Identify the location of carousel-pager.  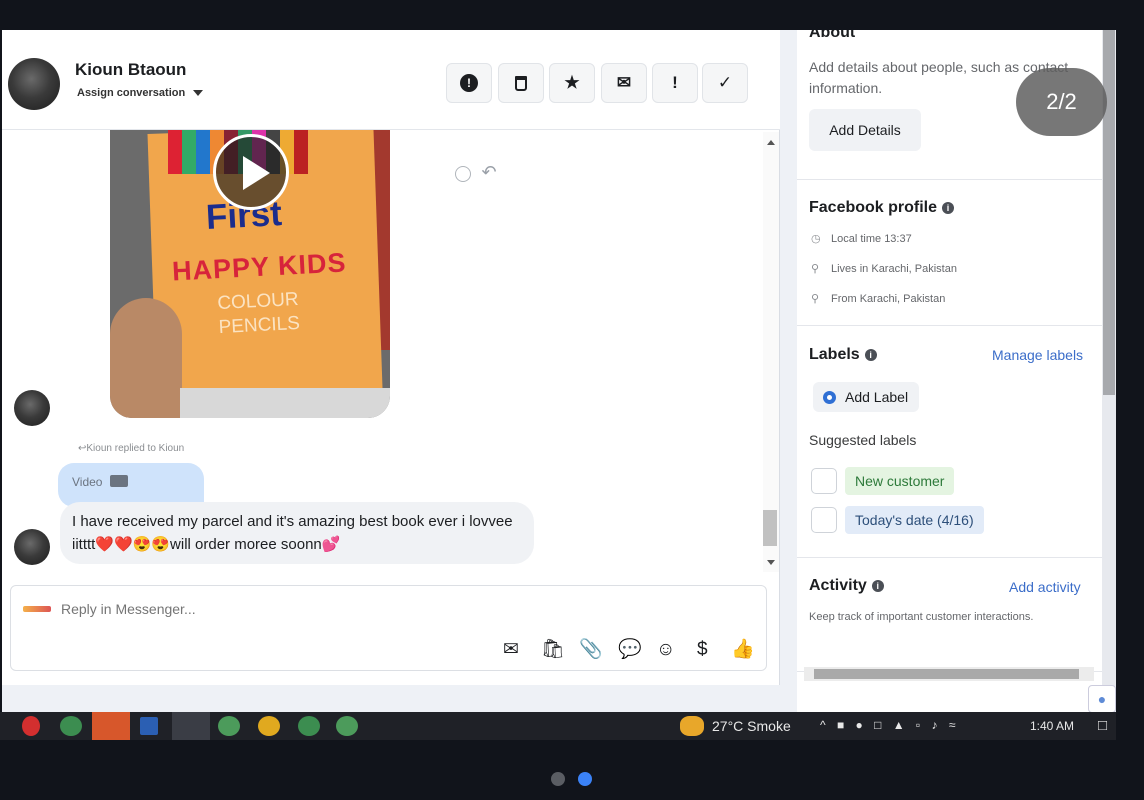
(573, 780).